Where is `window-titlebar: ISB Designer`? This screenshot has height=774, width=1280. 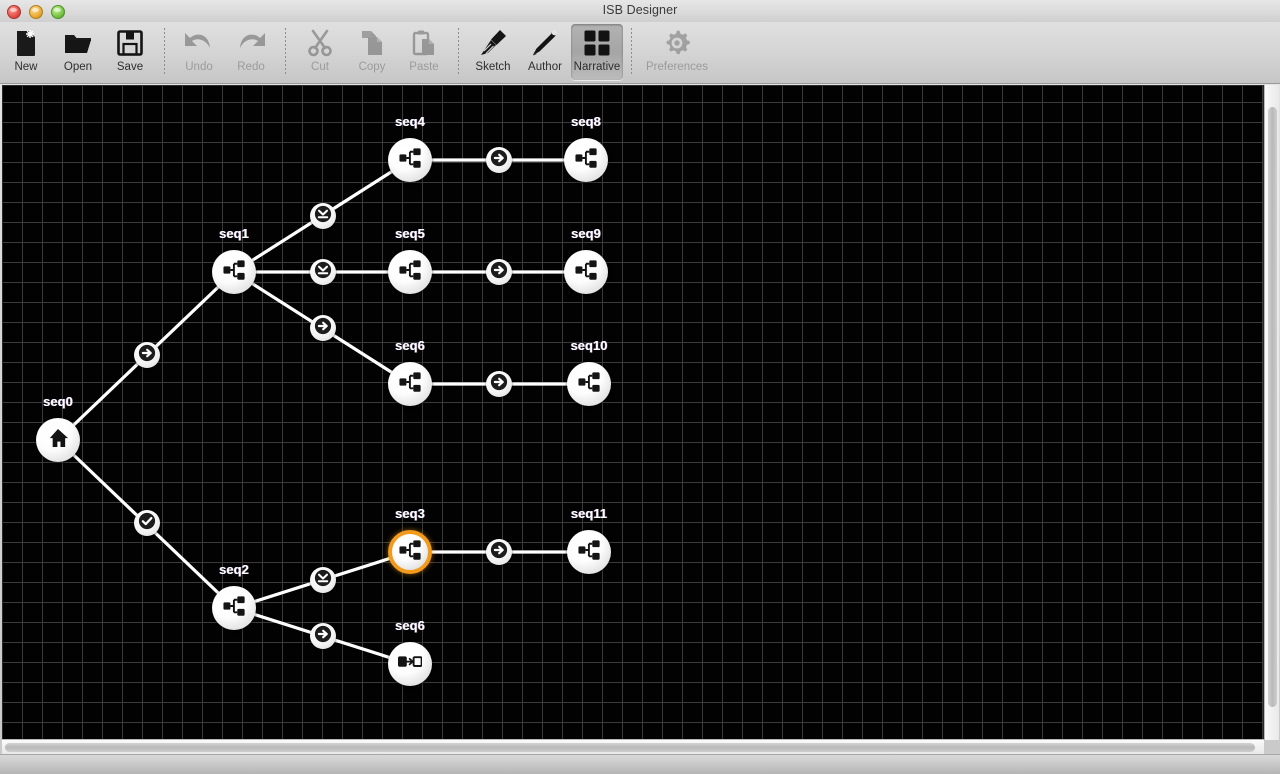 window-titlebar: ISB Designer is located at coordinates (640, 11).